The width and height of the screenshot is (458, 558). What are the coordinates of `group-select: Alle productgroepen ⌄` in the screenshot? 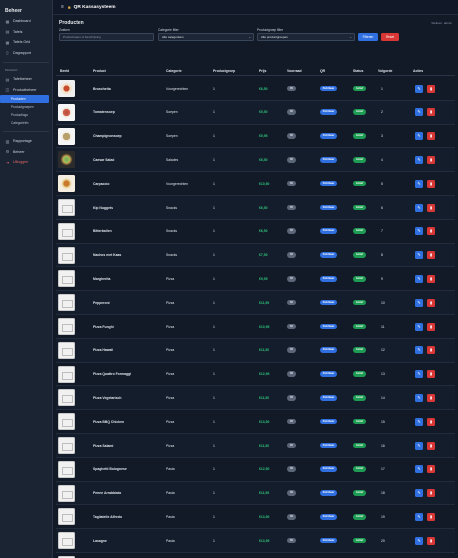 It's located at (306, 37).